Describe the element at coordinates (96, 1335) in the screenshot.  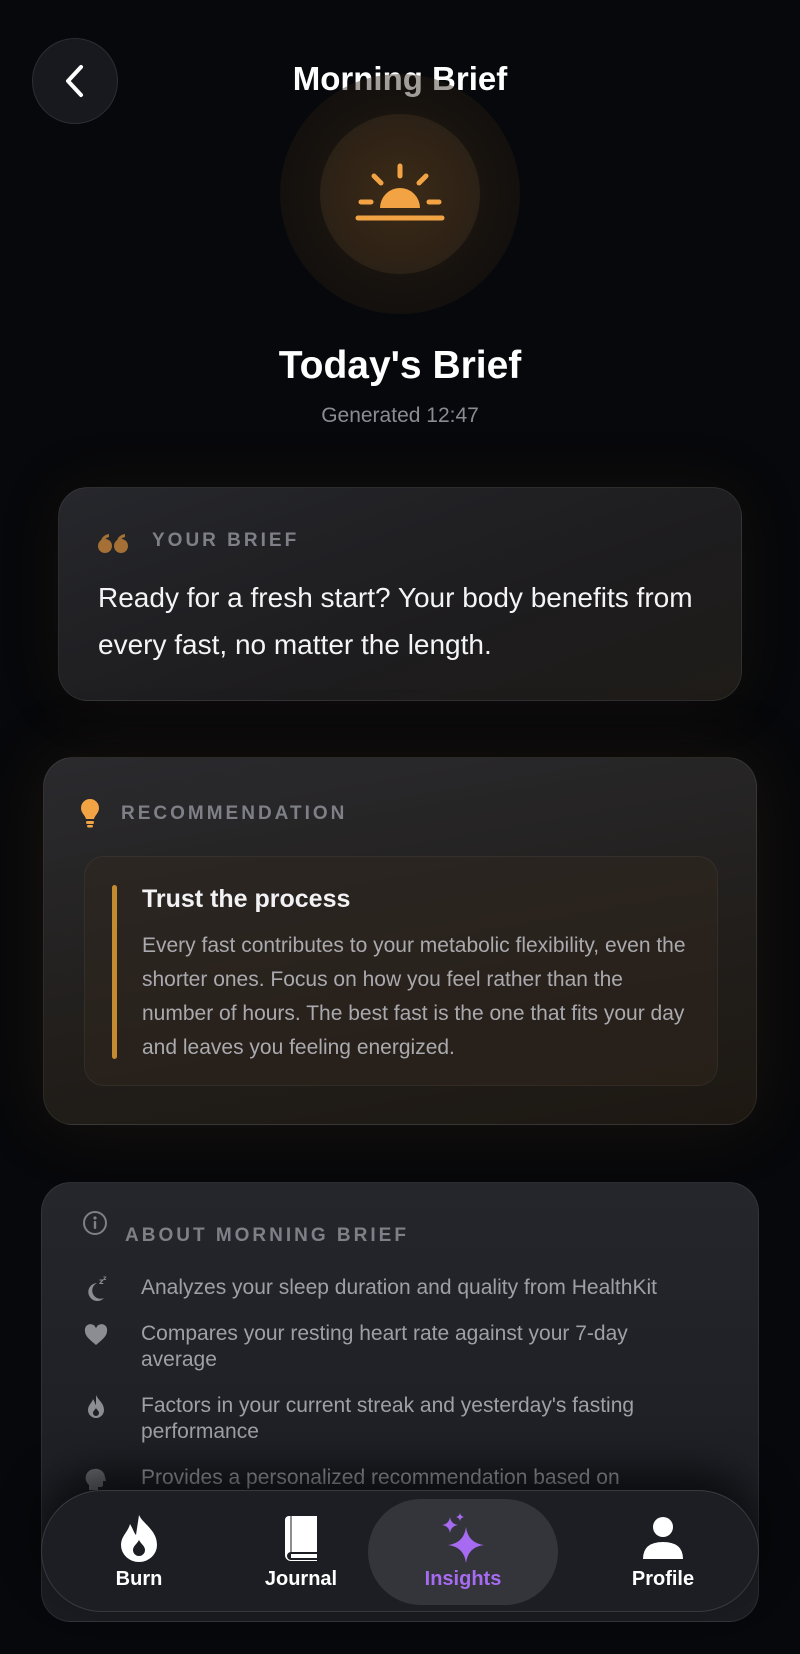
I see `heart-icon` at that location.